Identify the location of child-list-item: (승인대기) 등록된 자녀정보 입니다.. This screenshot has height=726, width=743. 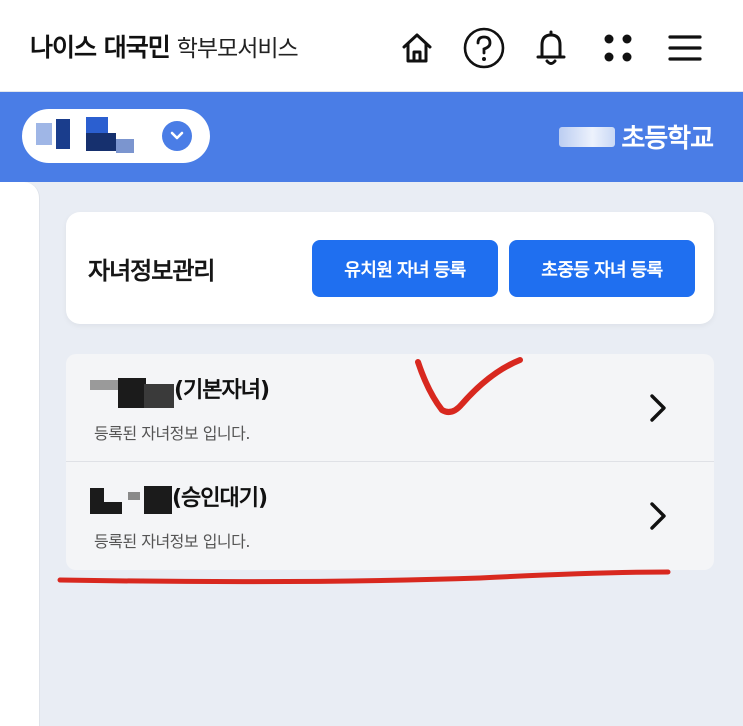
(390, 516).